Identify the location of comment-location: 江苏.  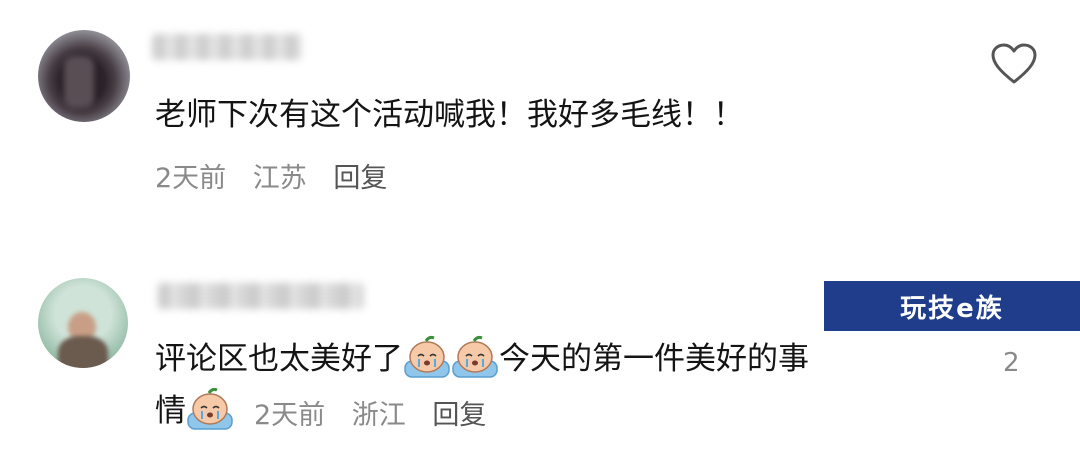
(279, 178).